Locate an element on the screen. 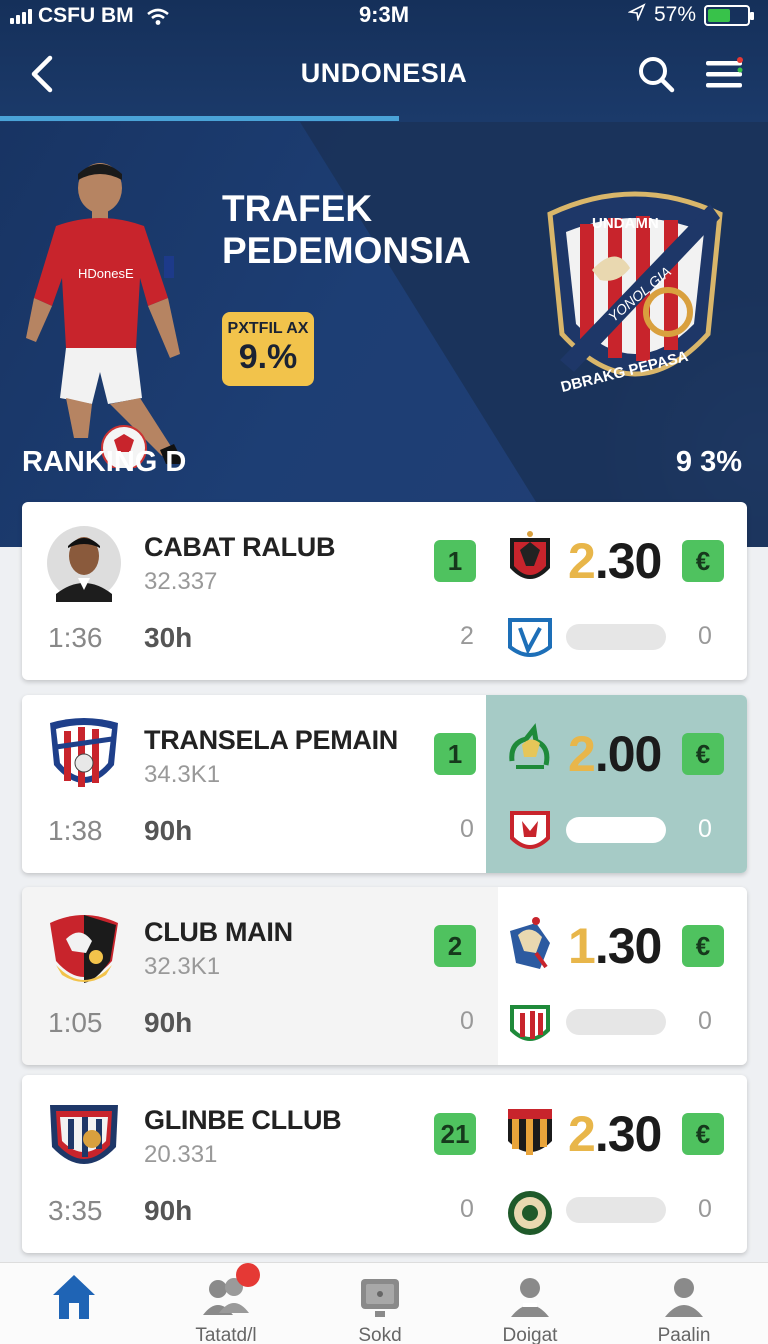 Image resolution: width=768 pixels, height=1344 pixels. nav-profile-label: Doigat is located at coordinates (530, 1334).